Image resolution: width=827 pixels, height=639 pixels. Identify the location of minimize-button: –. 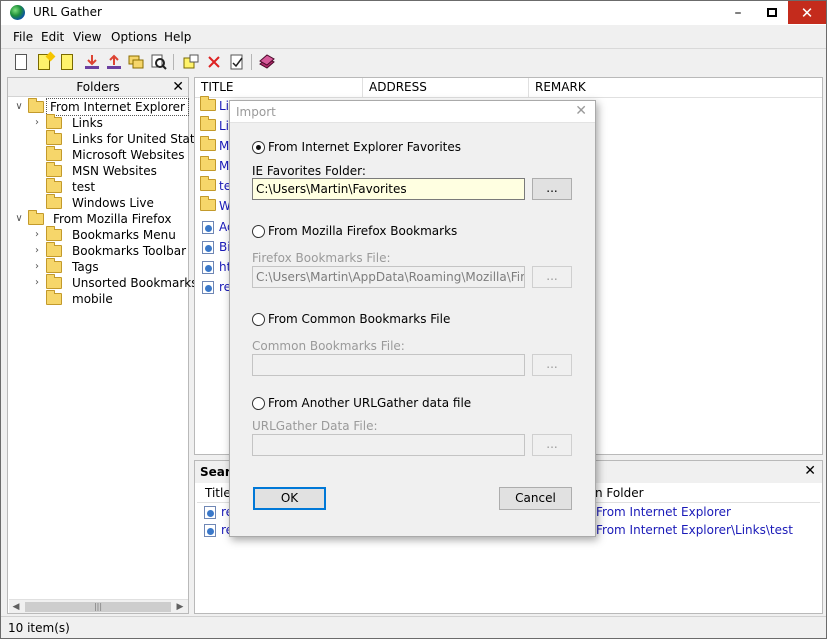
(738, 12).